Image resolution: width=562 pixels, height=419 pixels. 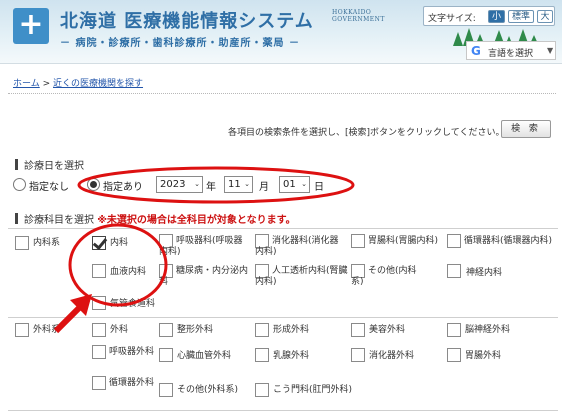 I want to click on dept-label: 内科, so click(x=119, y=243).